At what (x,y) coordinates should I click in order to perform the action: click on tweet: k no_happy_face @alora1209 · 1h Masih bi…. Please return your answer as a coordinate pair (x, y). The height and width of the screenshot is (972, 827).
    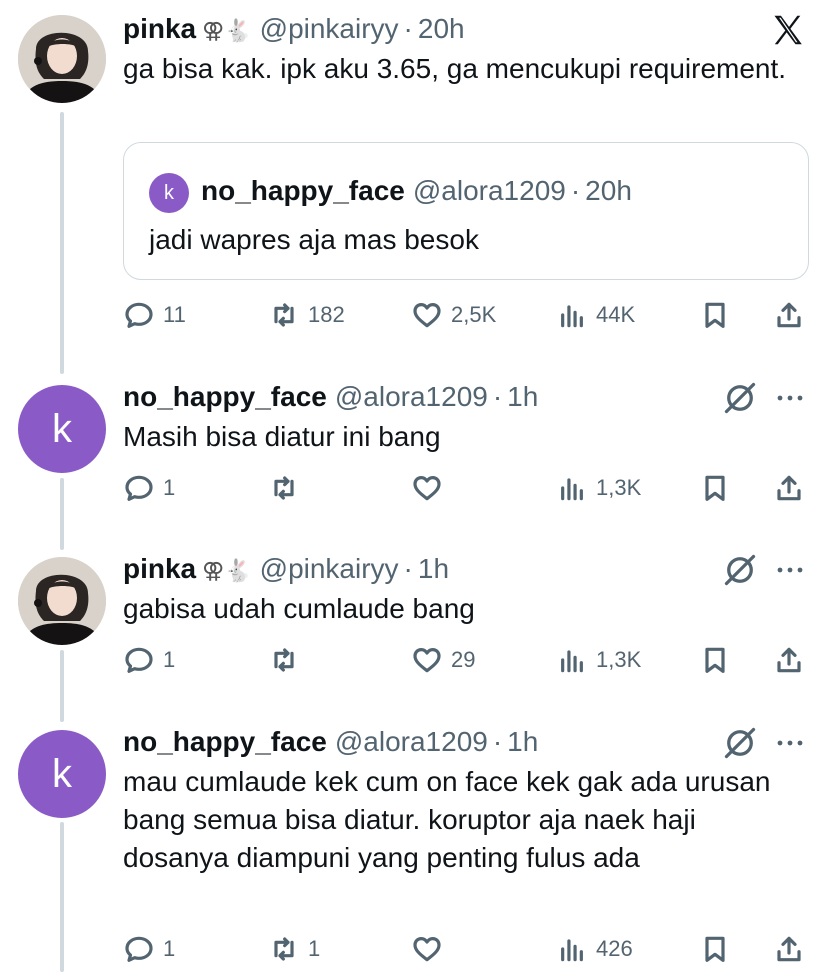
    Looking at the image, I should click on (413, 440).